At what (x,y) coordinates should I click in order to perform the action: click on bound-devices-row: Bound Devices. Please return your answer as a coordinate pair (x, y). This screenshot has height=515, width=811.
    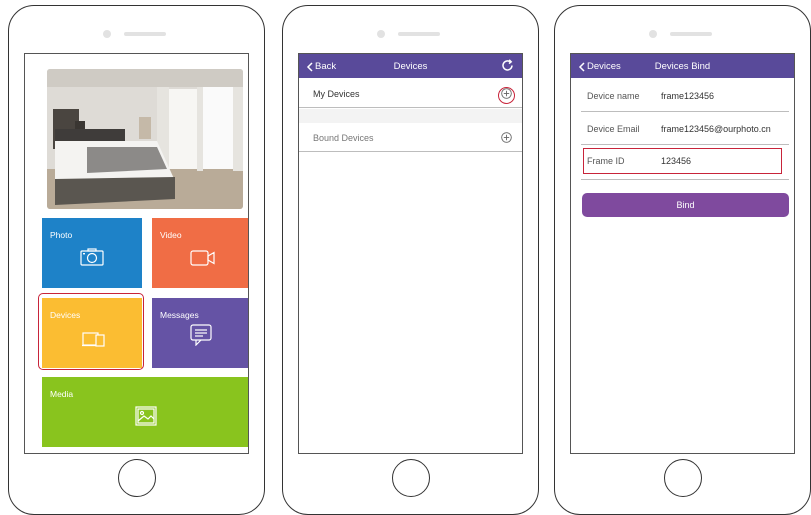
    Looking at the image, I should click on (410, 138).